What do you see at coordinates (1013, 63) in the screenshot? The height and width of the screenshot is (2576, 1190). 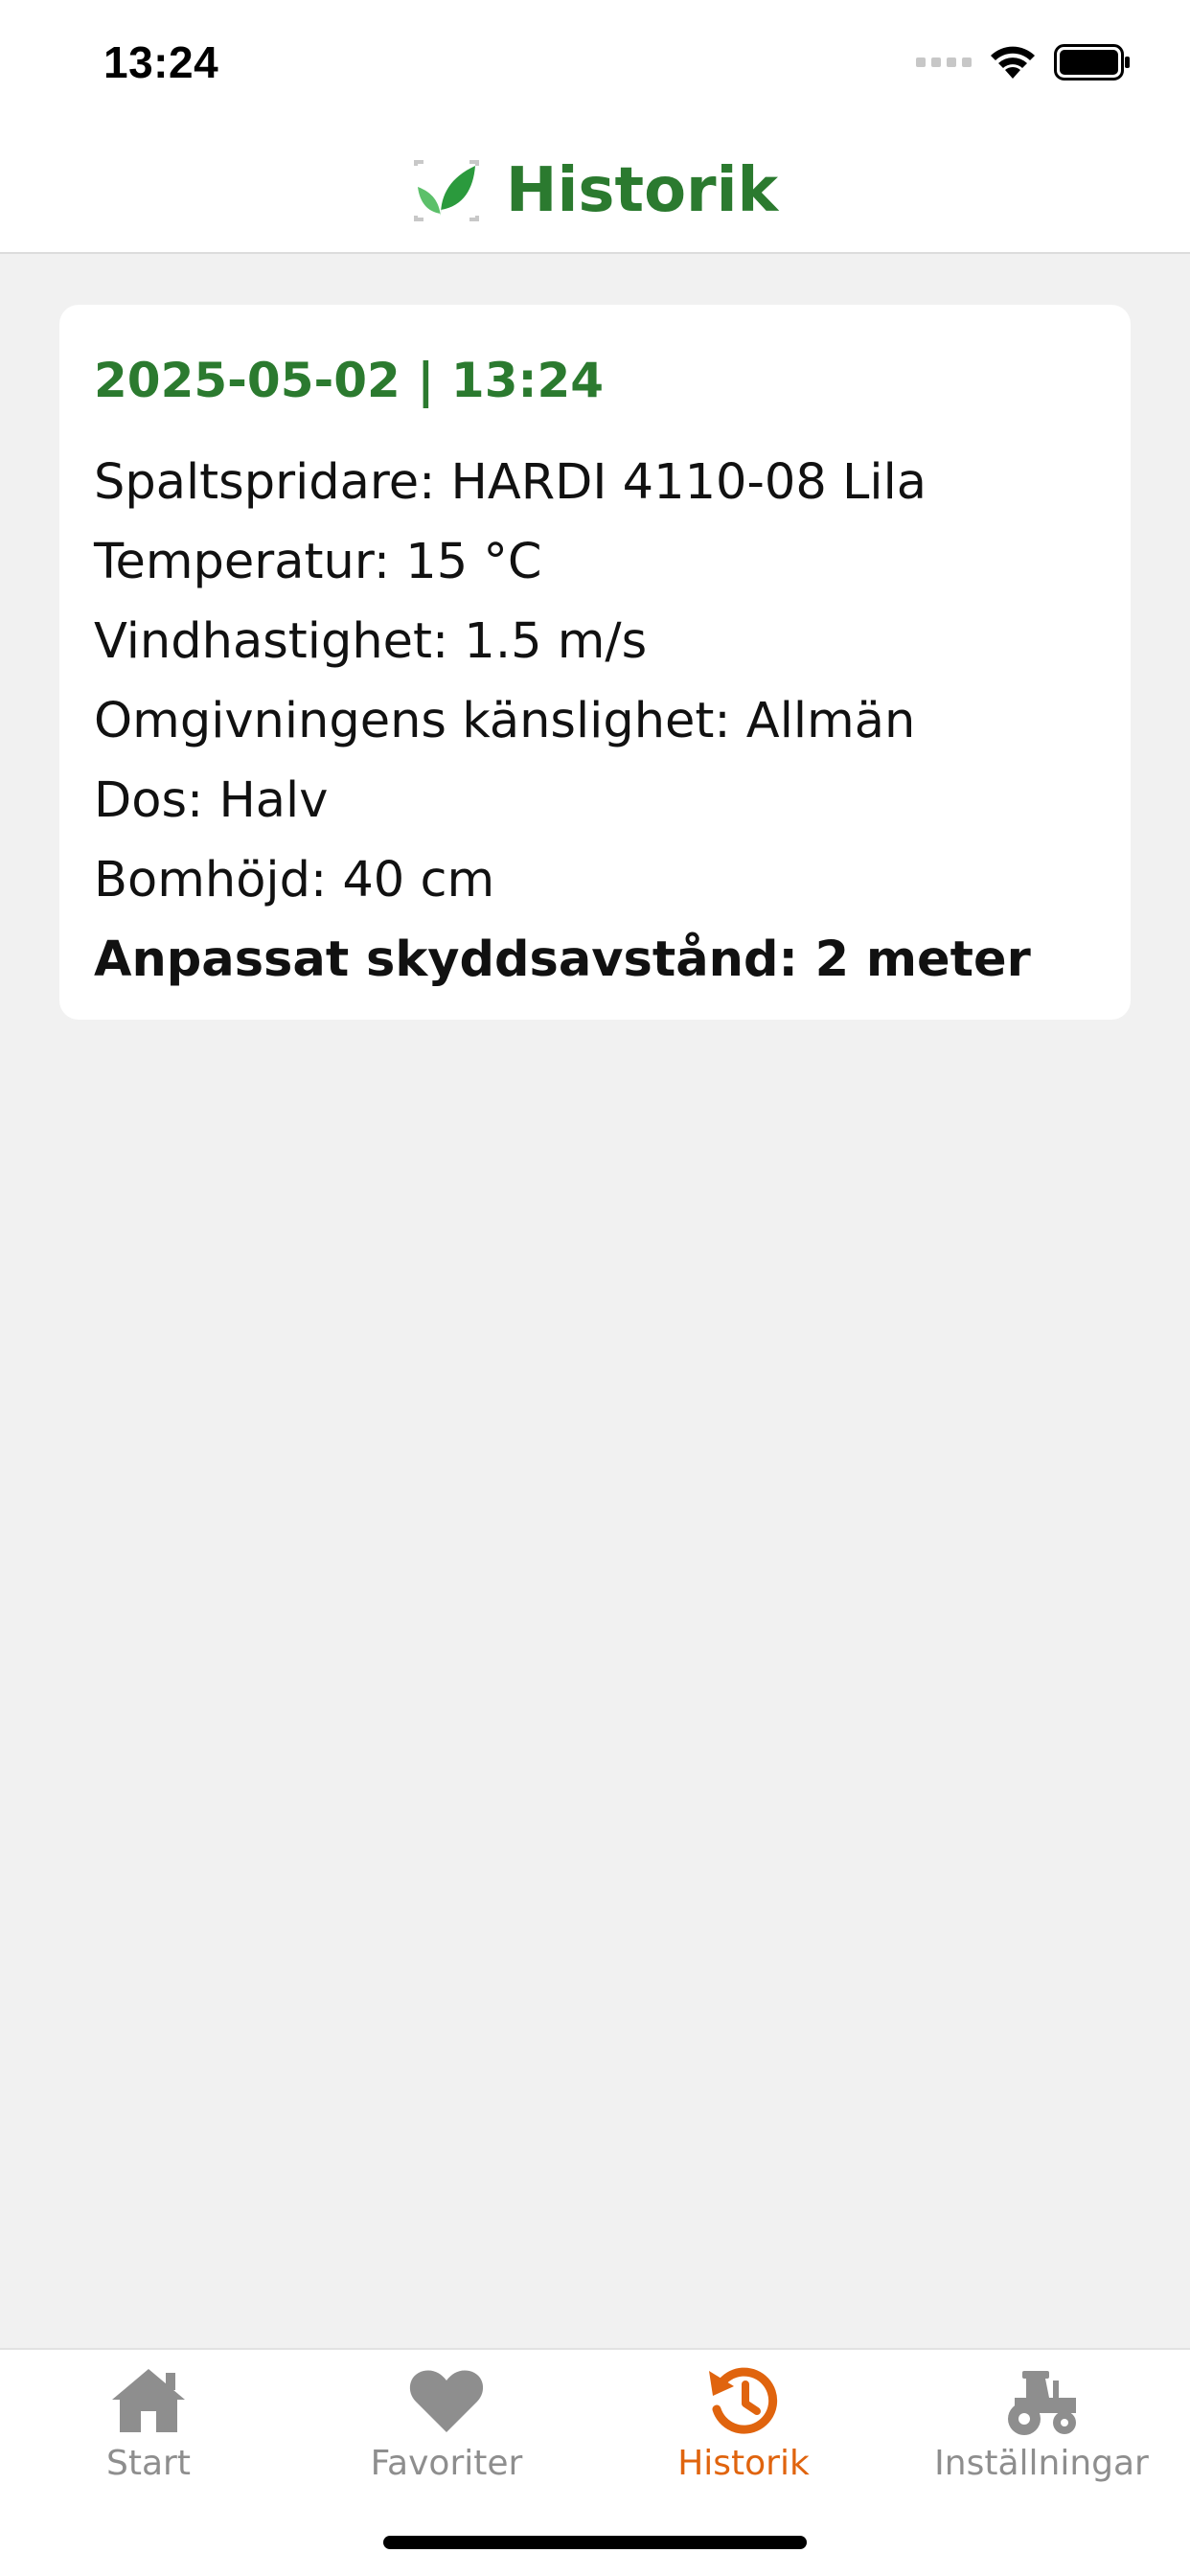 I see `wifi-icon` at bounding box center [1013, 63].